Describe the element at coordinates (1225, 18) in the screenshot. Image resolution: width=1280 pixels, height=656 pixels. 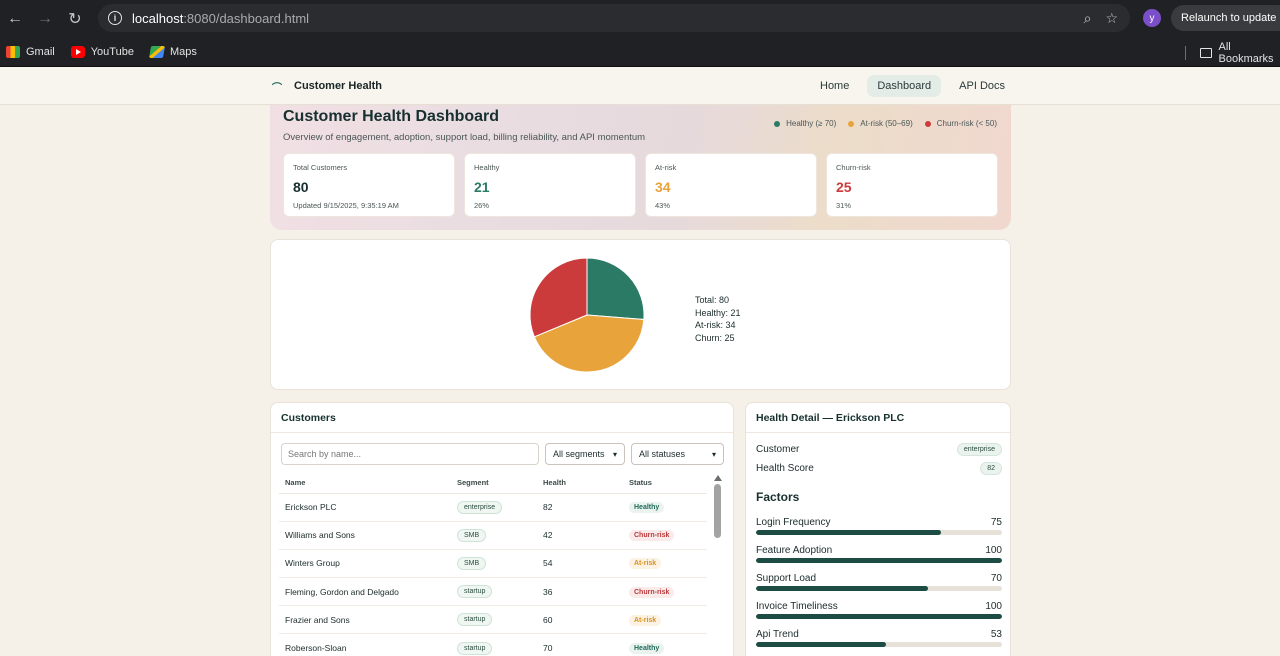
I see `relaunch-button: Relaunch to update` at that location.